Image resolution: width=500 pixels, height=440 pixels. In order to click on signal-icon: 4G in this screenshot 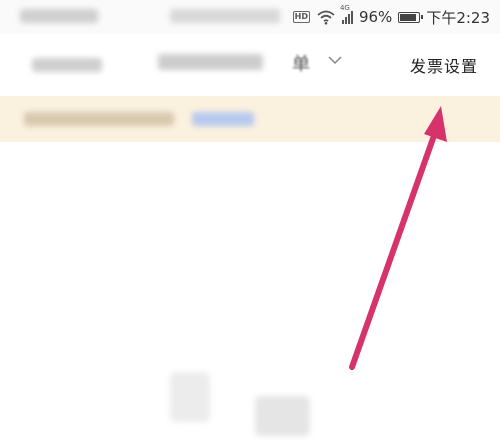, I will do `click(346, 14)`.